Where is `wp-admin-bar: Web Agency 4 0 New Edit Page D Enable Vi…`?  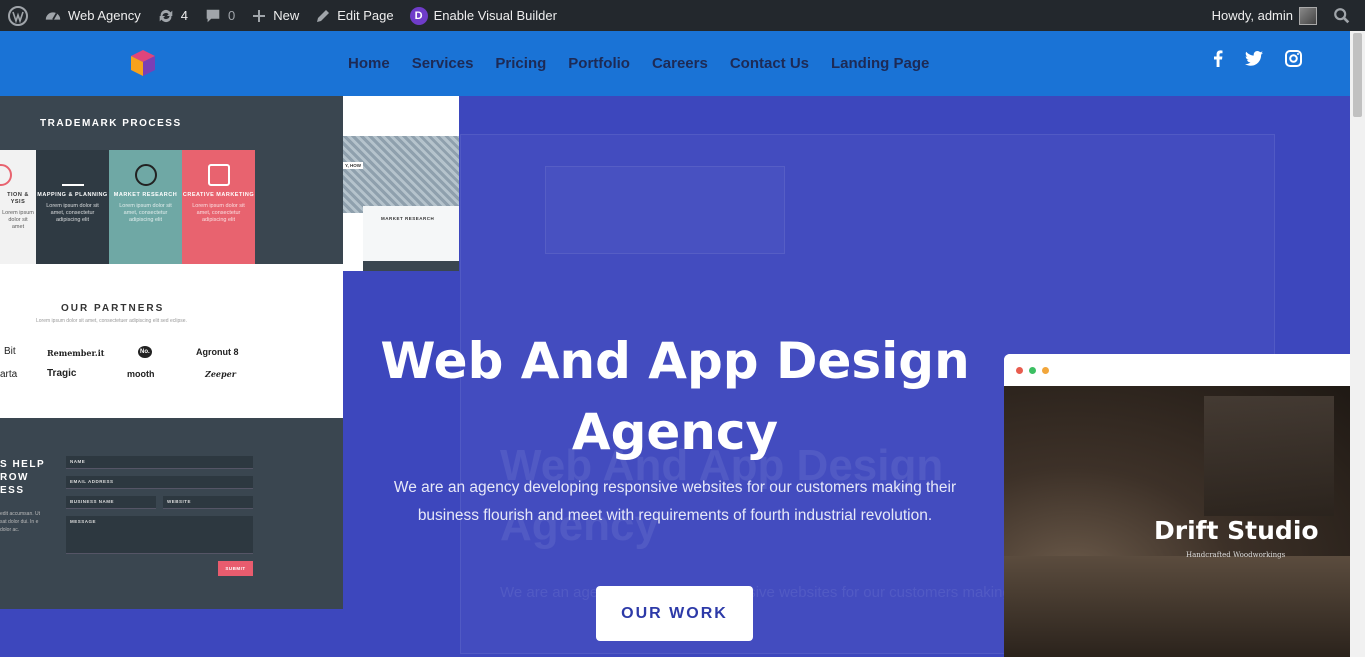 wp-admin-bar: Web Agency 4 0 New Edit Page D Enable Vi… is located at coordinates (682, 15).